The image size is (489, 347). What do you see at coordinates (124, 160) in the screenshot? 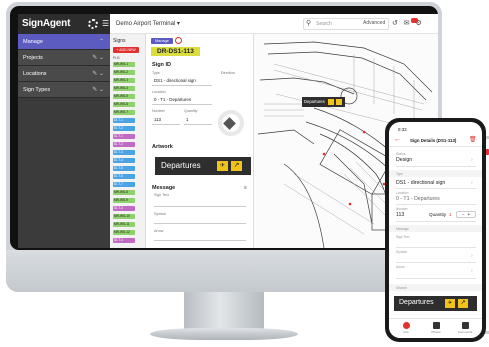
I see `sign-tag: DI-T-4` at bounding box center [124, 160].